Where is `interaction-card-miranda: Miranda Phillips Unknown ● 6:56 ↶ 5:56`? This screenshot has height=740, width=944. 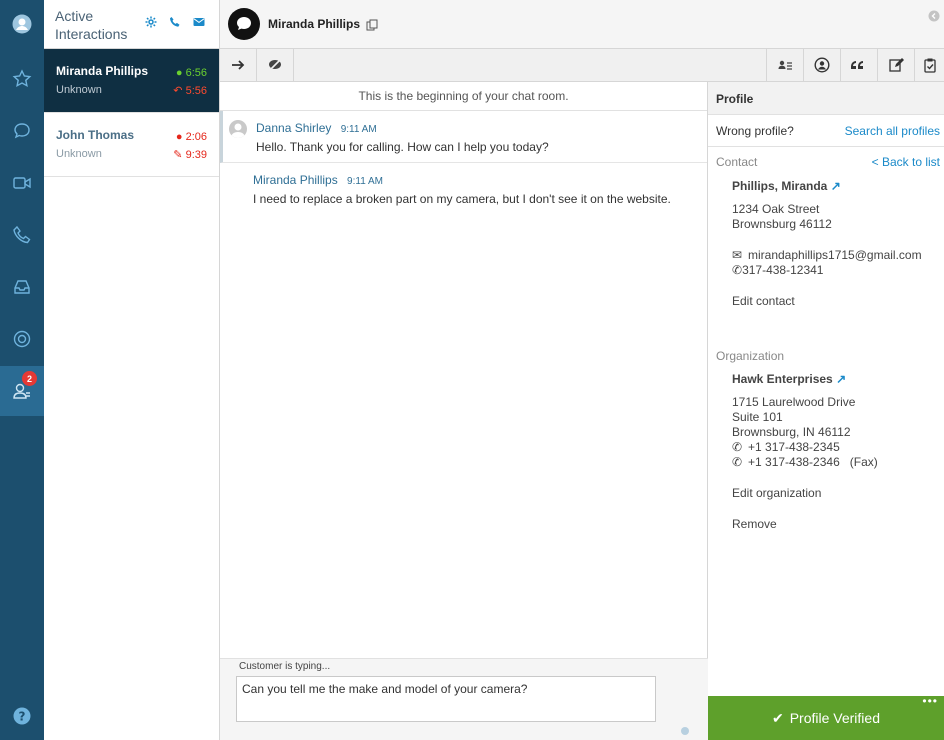
interaction-card-miranda: Miranda Phillips Unknown ● 6:56 ↶ 5:56 is located at coordinates (131, 81).